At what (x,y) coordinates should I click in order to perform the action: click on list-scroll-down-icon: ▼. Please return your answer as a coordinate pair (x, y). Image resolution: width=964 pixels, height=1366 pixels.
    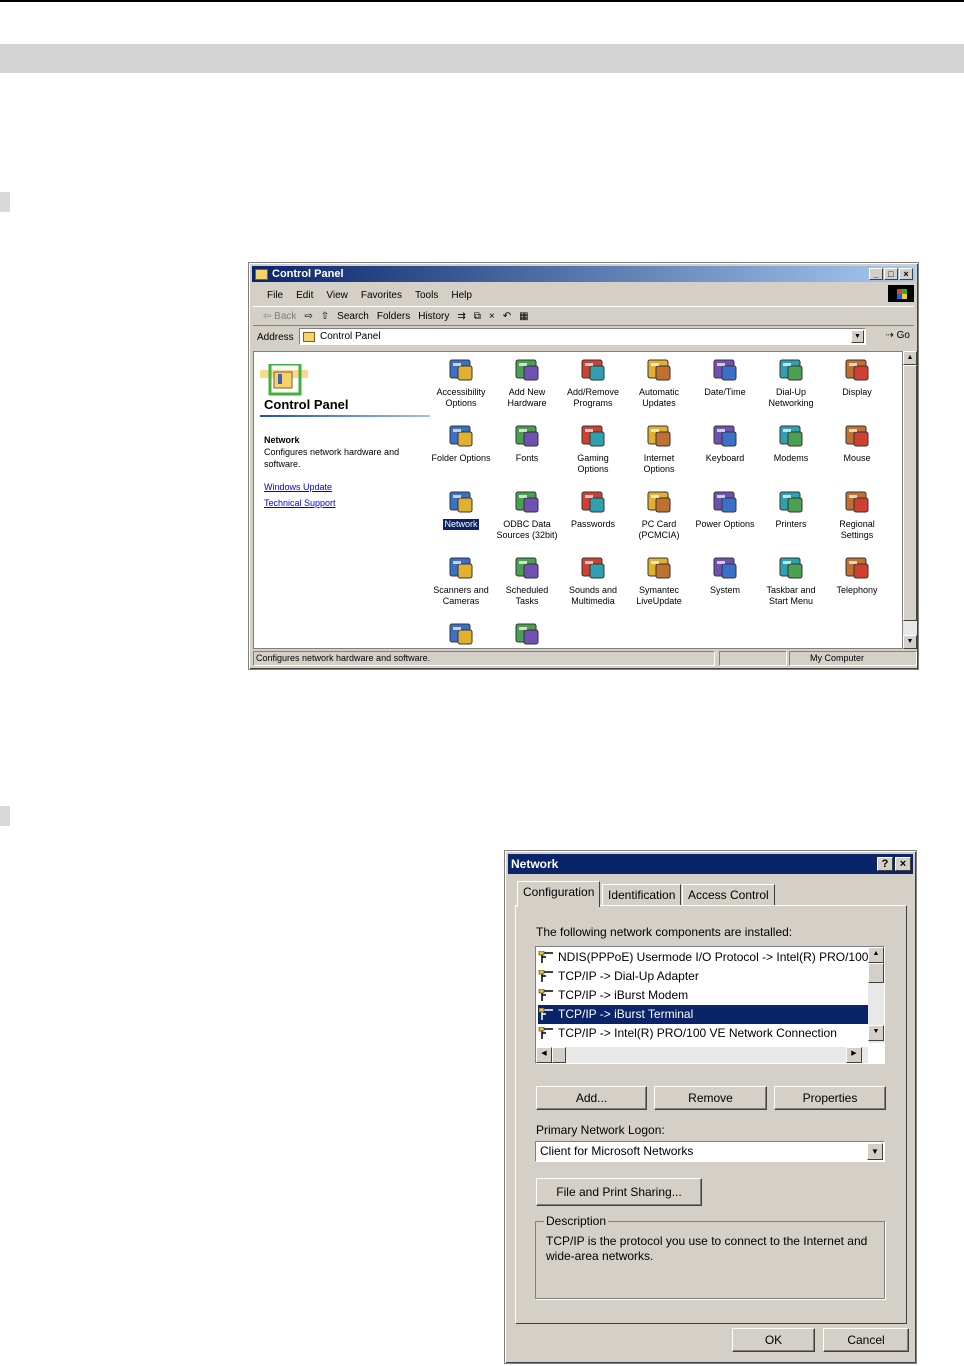
    Looking at the image, I should click on (876, 1033).